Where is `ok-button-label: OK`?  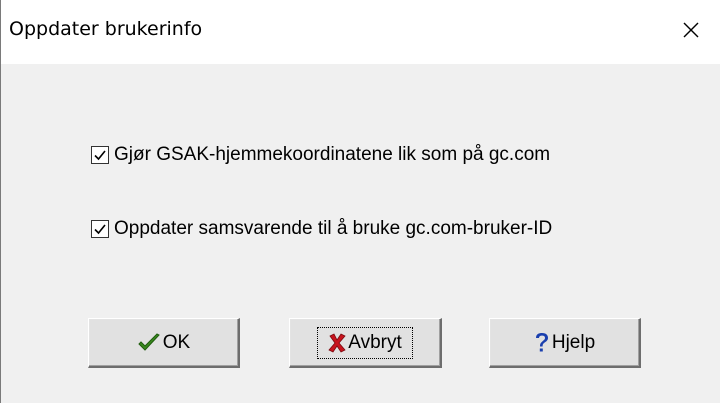
ok-button-label: OK is located at coordinates (176, 342).